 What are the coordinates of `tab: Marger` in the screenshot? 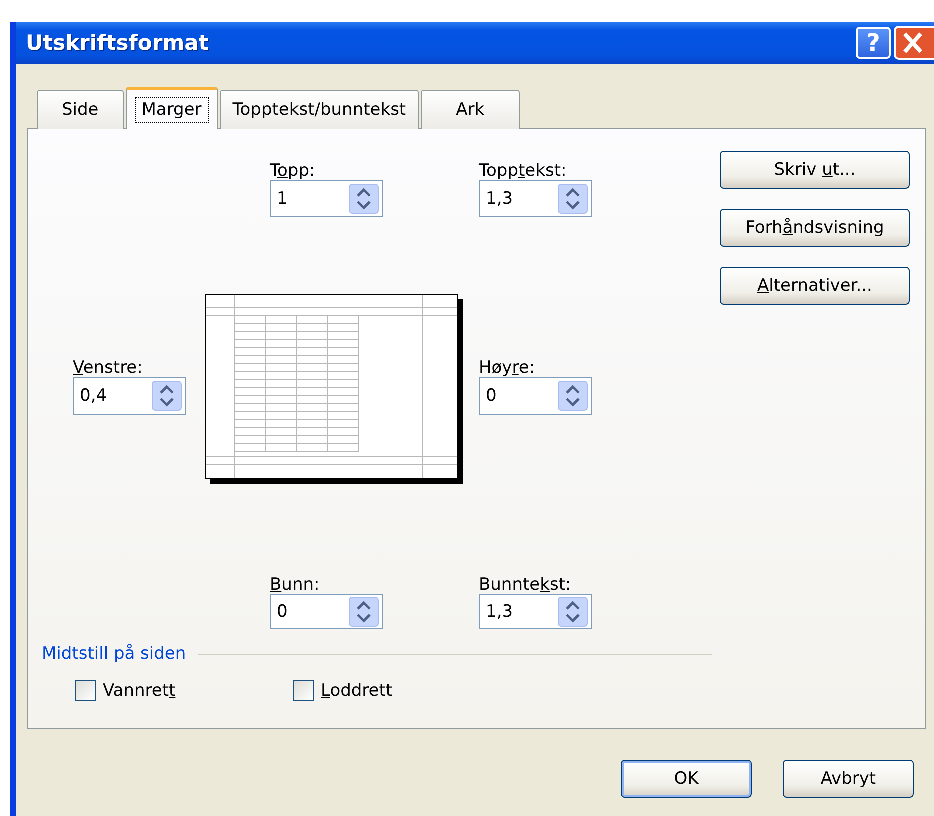 It's located at (172, 108).